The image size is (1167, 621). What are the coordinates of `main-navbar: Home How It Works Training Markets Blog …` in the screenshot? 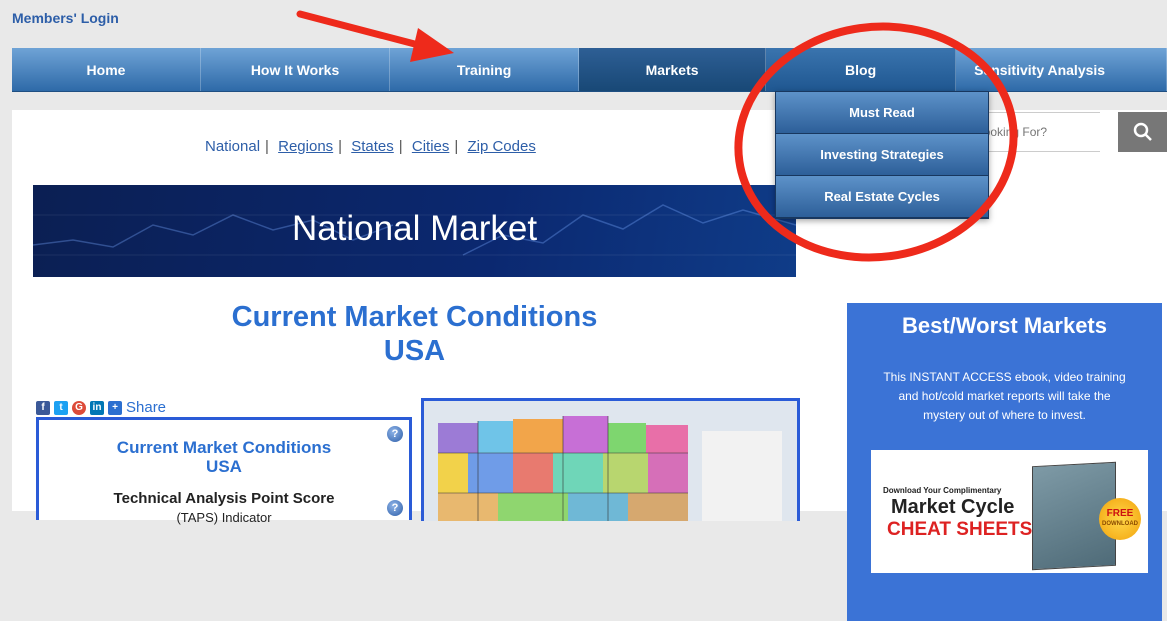 It's located at (589, 70).